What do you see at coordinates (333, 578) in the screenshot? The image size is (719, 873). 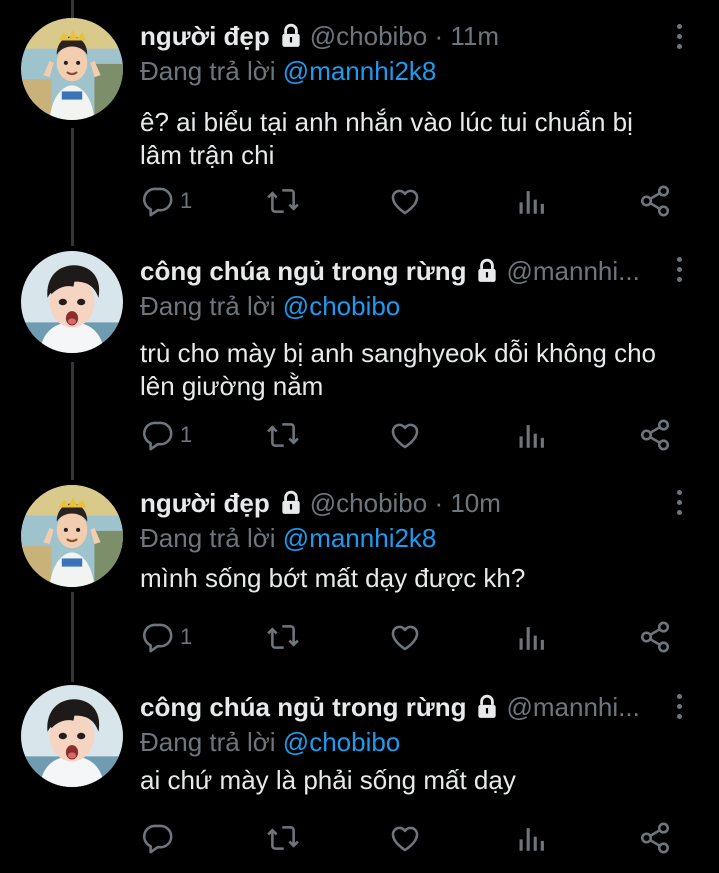 I see `tweet-text: mình sống bớt mất dạy được kh?` at bounding box center [333, 578].